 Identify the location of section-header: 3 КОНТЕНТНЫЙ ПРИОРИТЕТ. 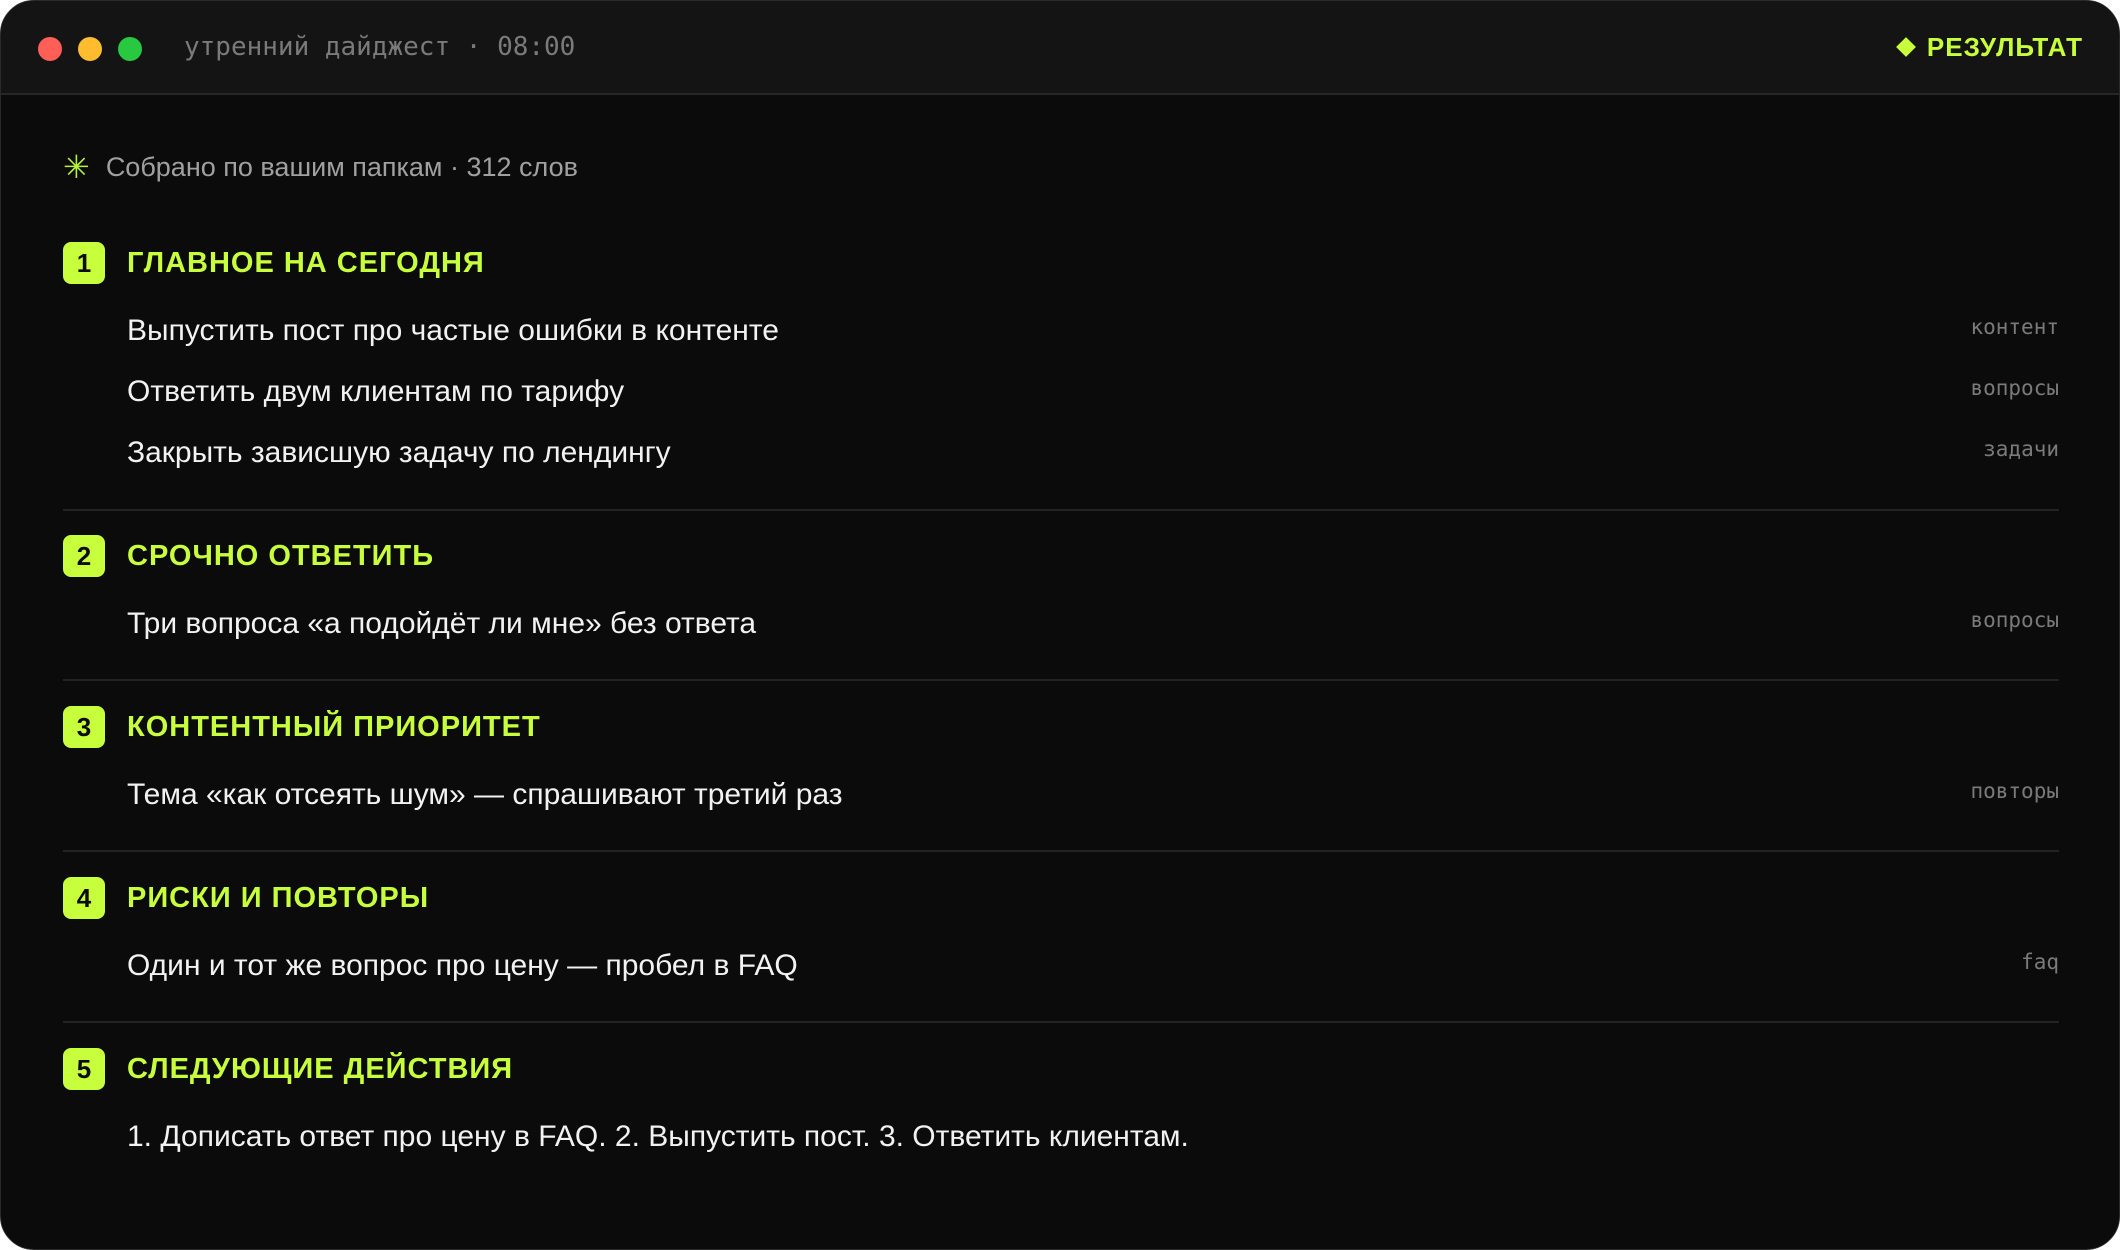
(302, 727).